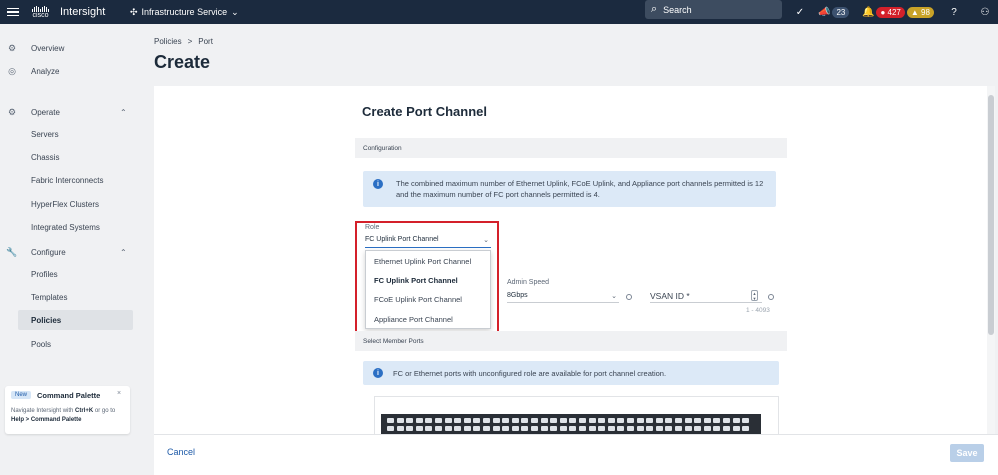 This screenshot has height=475, width=998. Describe the element at coordinates (72, 344) in the screenshot. I see `sidebar-item-pools: Pools` at that location.